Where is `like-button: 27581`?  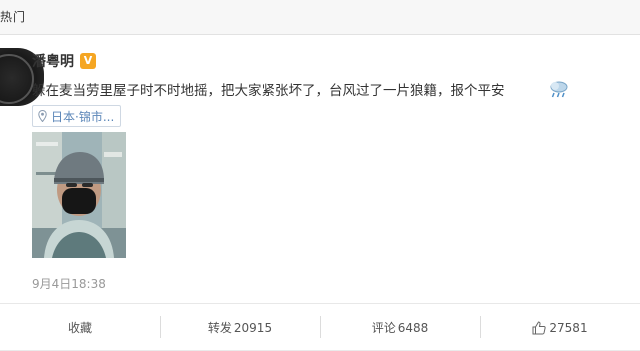
like-button: 27581 is located at coordinates (560, 327).